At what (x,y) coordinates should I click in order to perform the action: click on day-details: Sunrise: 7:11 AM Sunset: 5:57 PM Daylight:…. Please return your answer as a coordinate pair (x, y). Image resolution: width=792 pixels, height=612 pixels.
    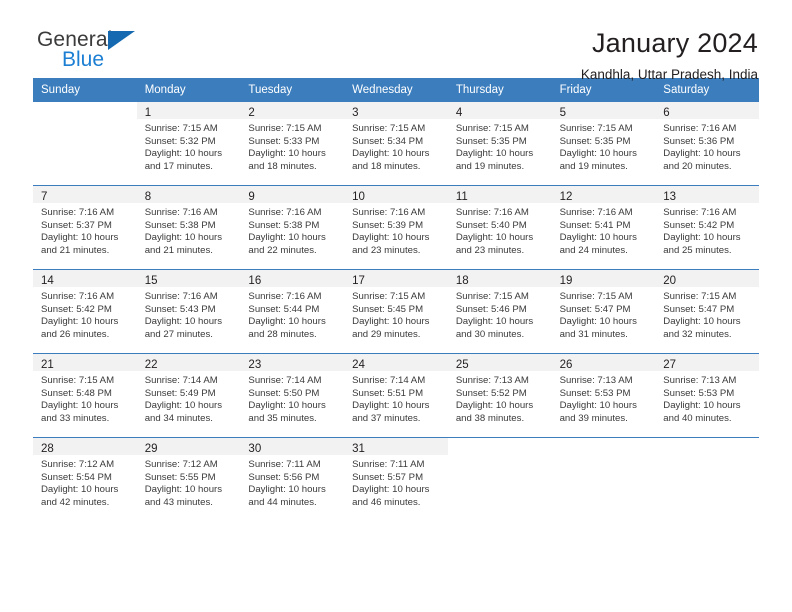
    Looking at the image, I should click on (396, 482).